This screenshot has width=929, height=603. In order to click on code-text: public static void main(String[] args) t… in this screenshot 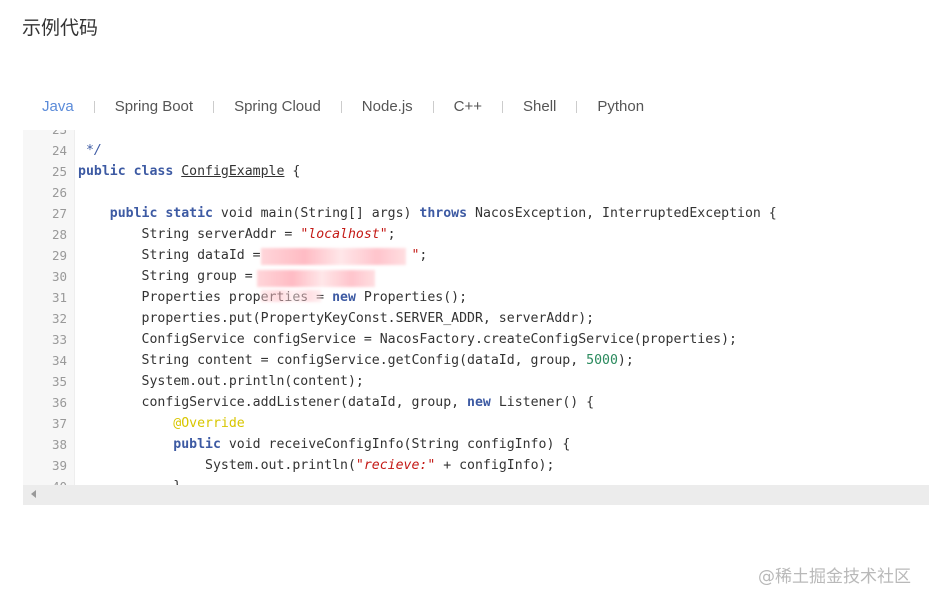, I will do `click(427, 213)`.